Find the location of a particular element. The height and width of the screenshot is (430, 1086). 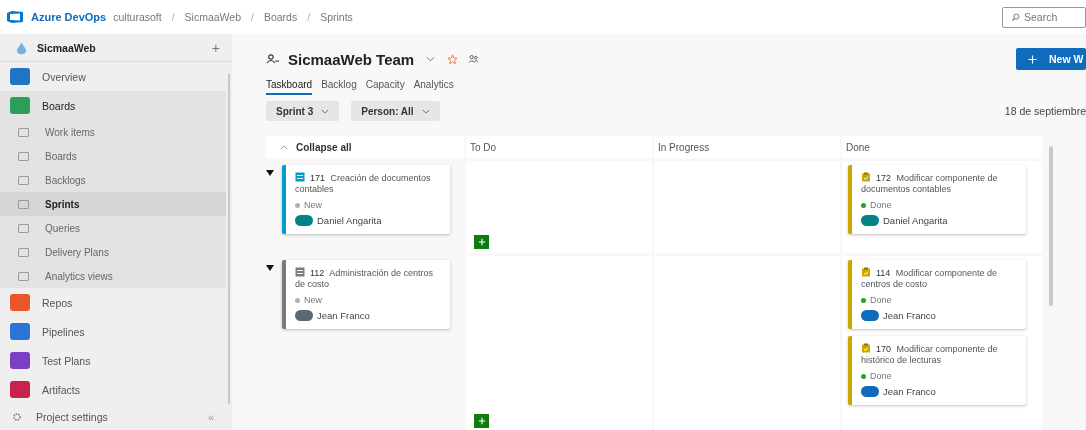

new-work-item-button: New W is located at coordinates (1051, 59).